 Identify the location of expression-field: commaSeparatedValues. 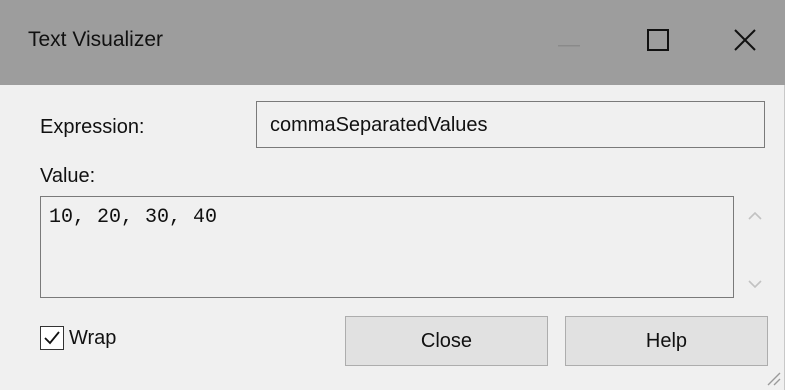
(510, 124).